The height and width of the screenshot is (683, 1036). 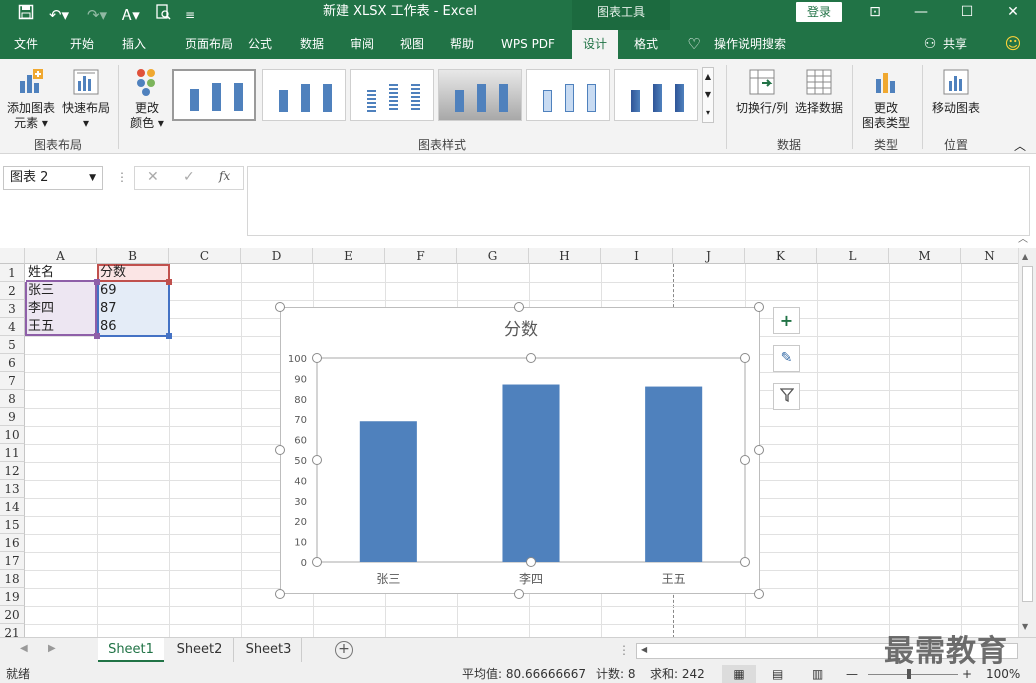 I want to click on expand-formula-icon: ︿, so click(x=1023, y=237).